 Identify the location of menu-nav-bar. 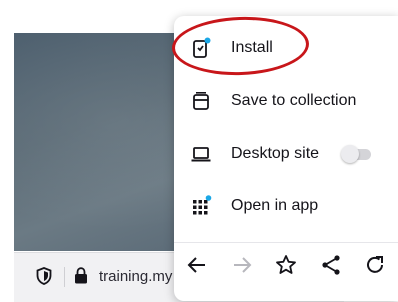
(286, 264).